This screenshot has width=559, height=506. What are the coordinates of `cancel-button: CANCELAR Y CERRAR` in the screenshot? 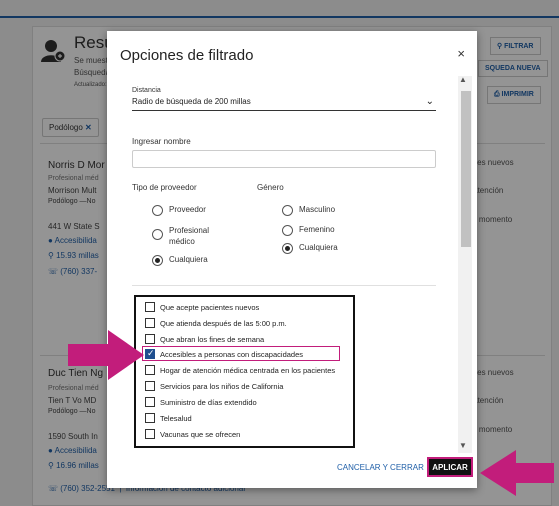 It's located at (380, 467).